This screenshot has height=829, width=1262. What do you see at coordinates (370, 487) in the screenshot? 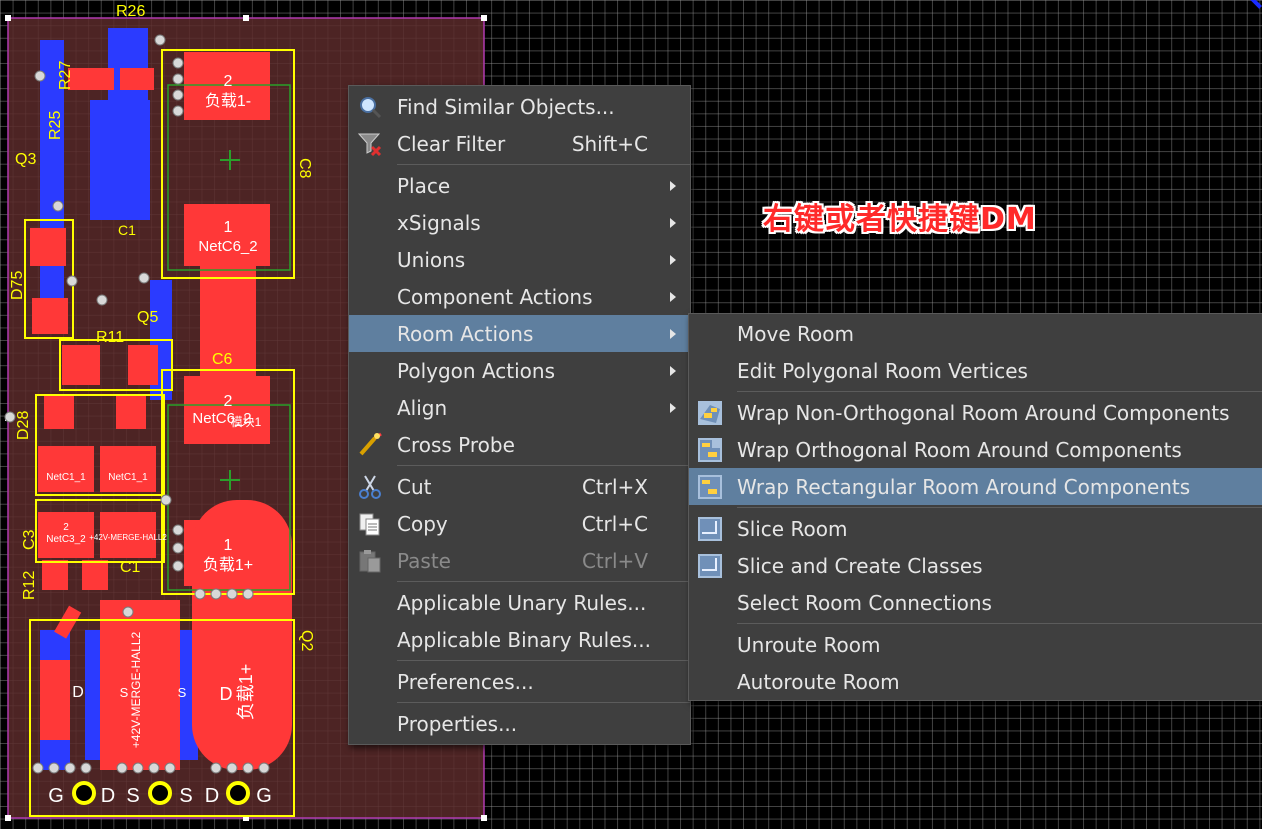
I see `scissors-icon` at bounding box center [370, 487].